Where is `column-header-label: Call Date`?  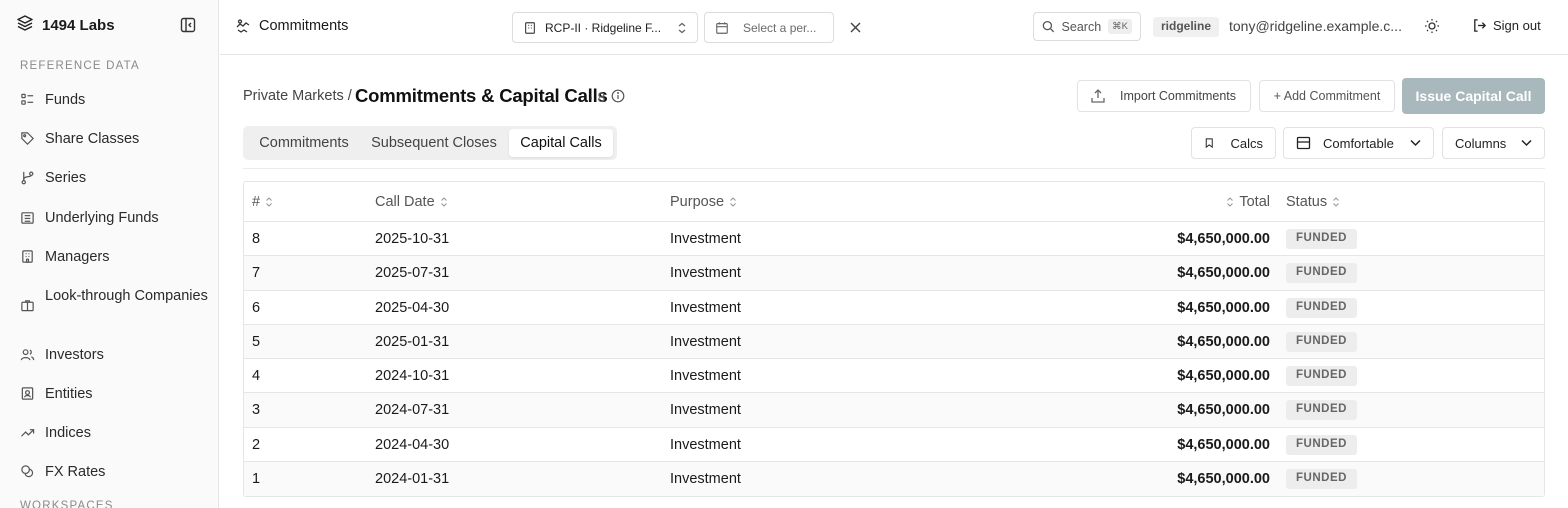
column-header-label: Call Date is located at coordinates (405, 202).